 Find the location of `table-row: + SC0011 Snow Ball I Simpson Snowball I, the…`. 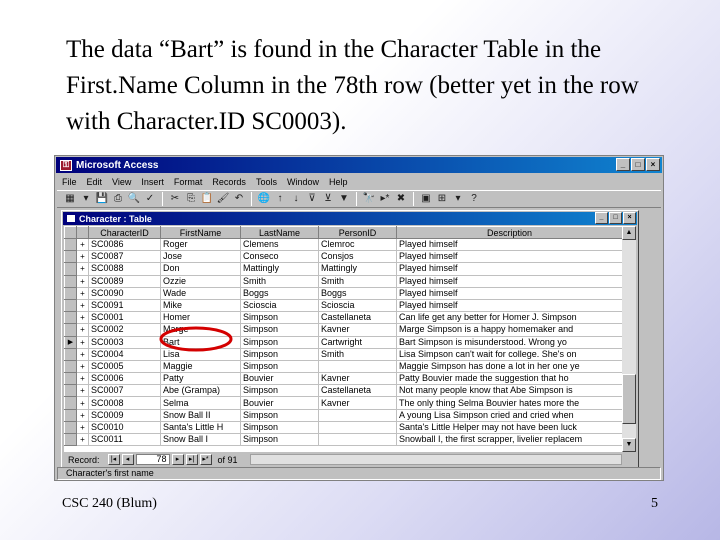

table-row: + SC0011 Snow Ball I Simpson Snowball I, the… is located at coordinates (343, 439).